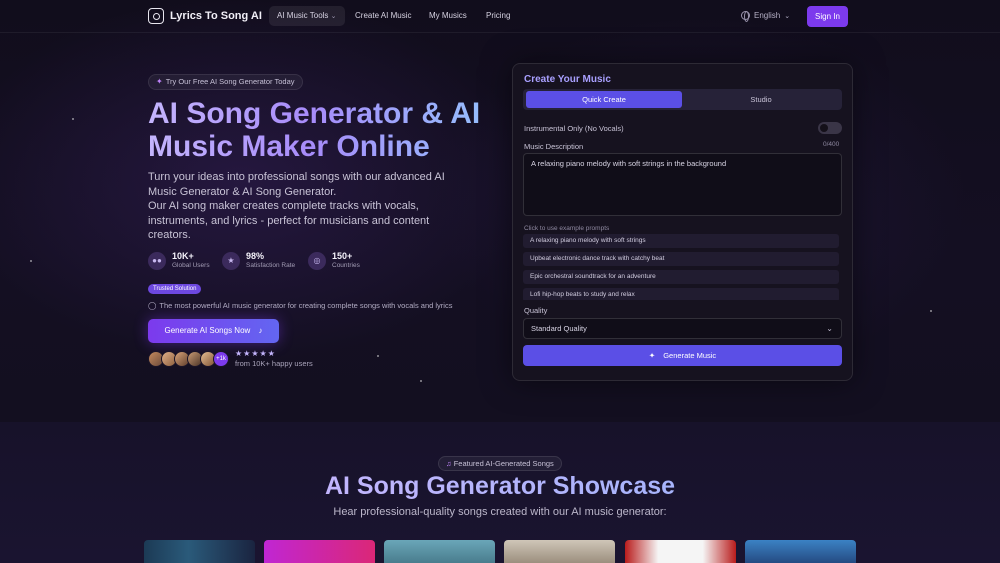 The width and height of the screenshot is (1000, 563). I want to click on stat-users-label: Global Users, so click(191, 265).